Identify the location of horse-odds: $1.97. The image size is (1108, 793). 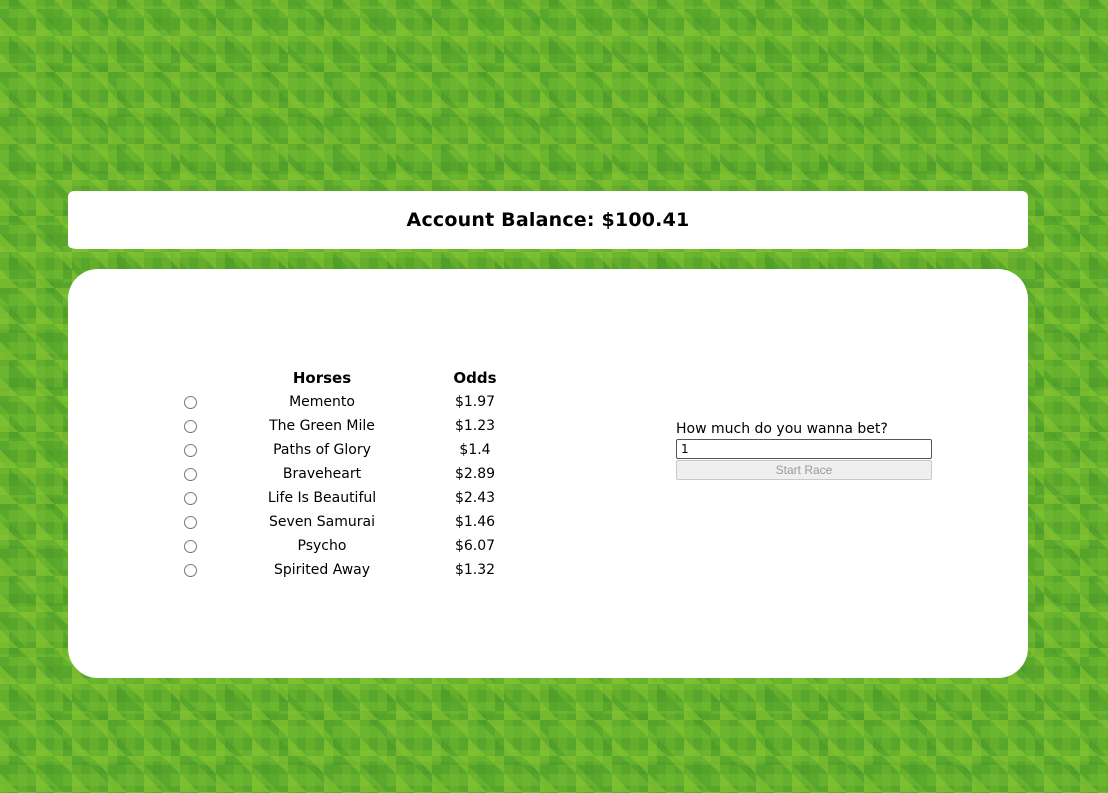
(475, 402).